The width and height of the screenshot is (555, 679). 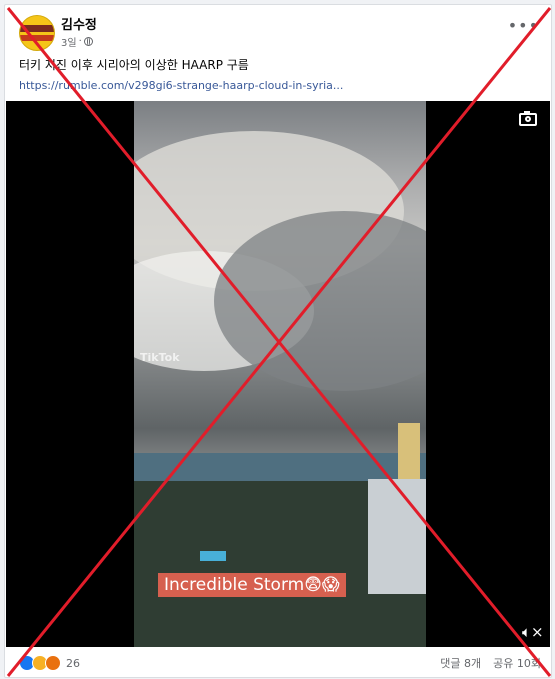 What do you see at coordinates (79, 23) in the screenshot?
I see `author-name: 김수정` at bounding box center [79, 23].